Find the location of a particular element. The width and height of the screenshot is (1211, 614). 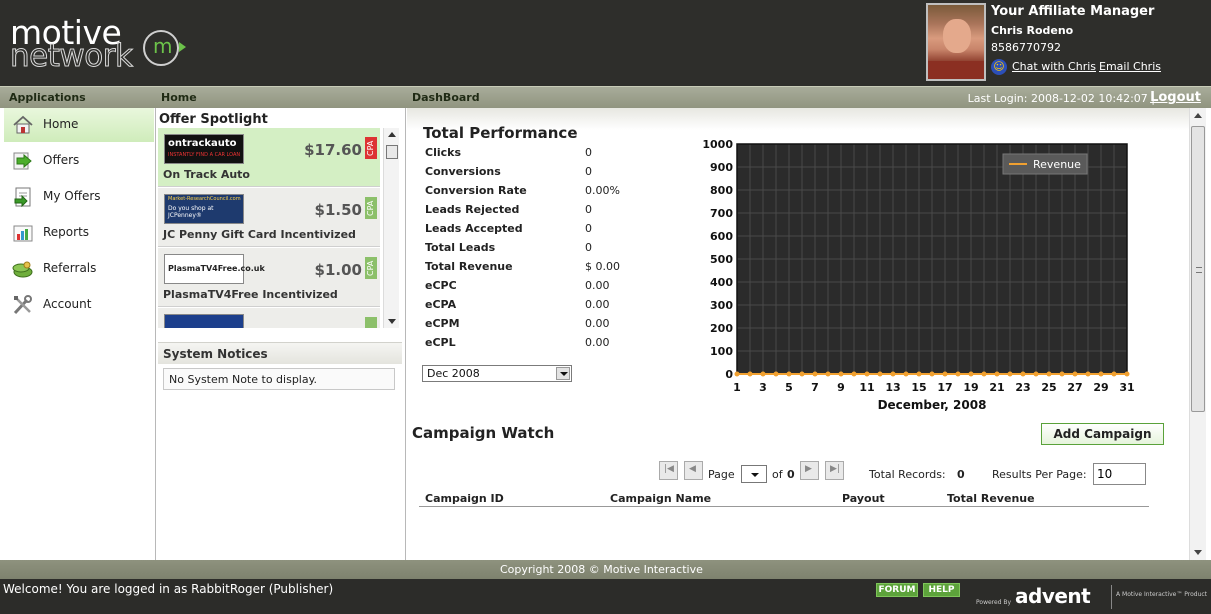

column-total-revenue: Total Revenue is located at coordinates (991, 498).